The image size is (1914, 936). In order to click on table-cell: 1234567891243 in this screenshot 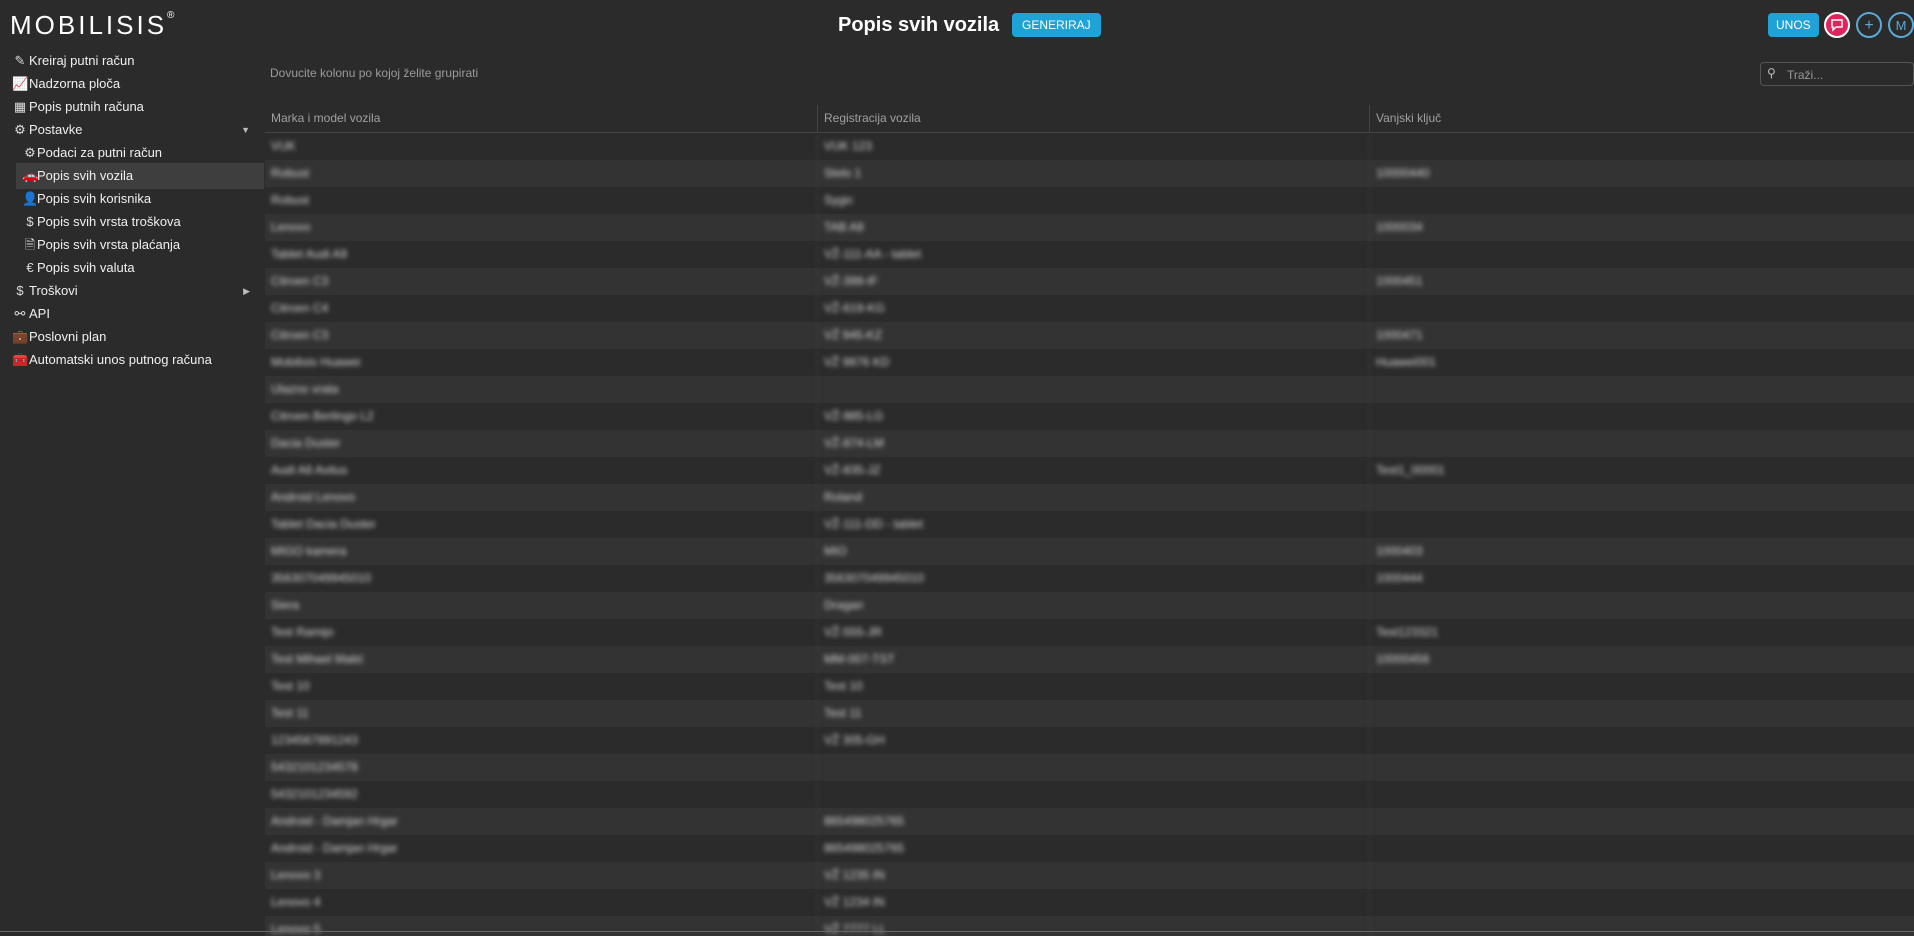, I will do `click(541, 740)`.